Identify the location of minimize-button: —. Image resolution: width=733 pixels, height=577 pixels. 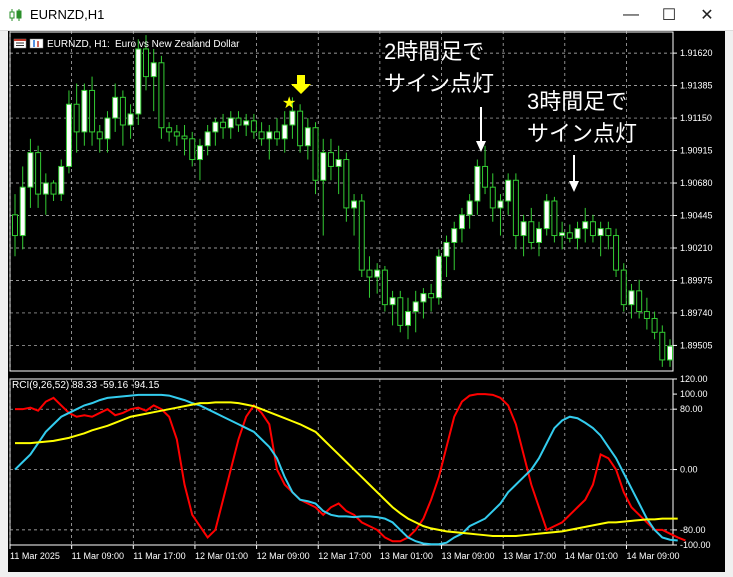
(631, 15).